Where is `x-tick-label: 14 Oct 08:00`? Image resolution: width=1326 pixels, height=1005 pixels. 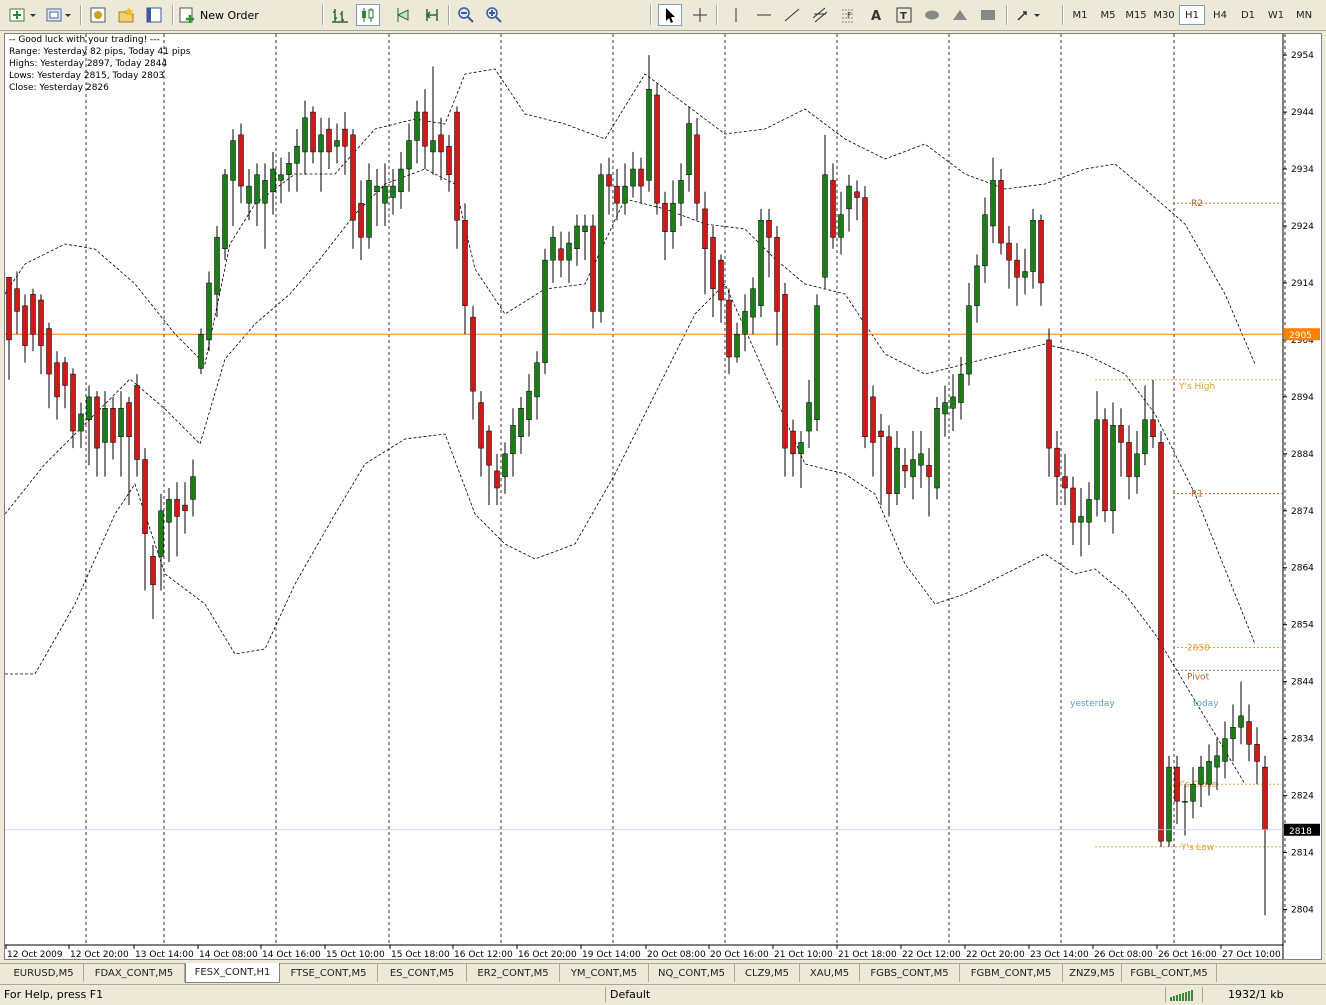
x-tick-label: 14 Oct 08:00 is located at coordinates (228, 955).